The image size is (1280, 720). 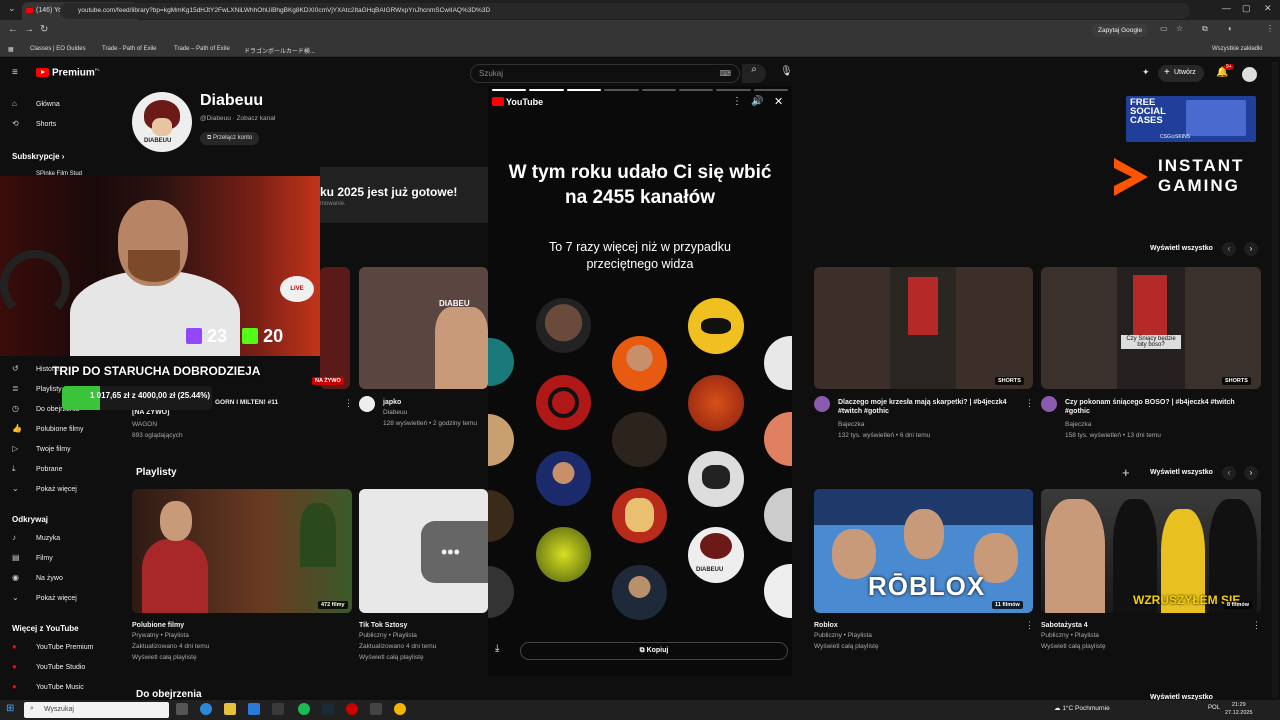 What do you see at coordinates (1219, 176) in the screenshot?
I see `instant-gaming-text: INSTANT GAMING` at bounding box center [1219, 176].